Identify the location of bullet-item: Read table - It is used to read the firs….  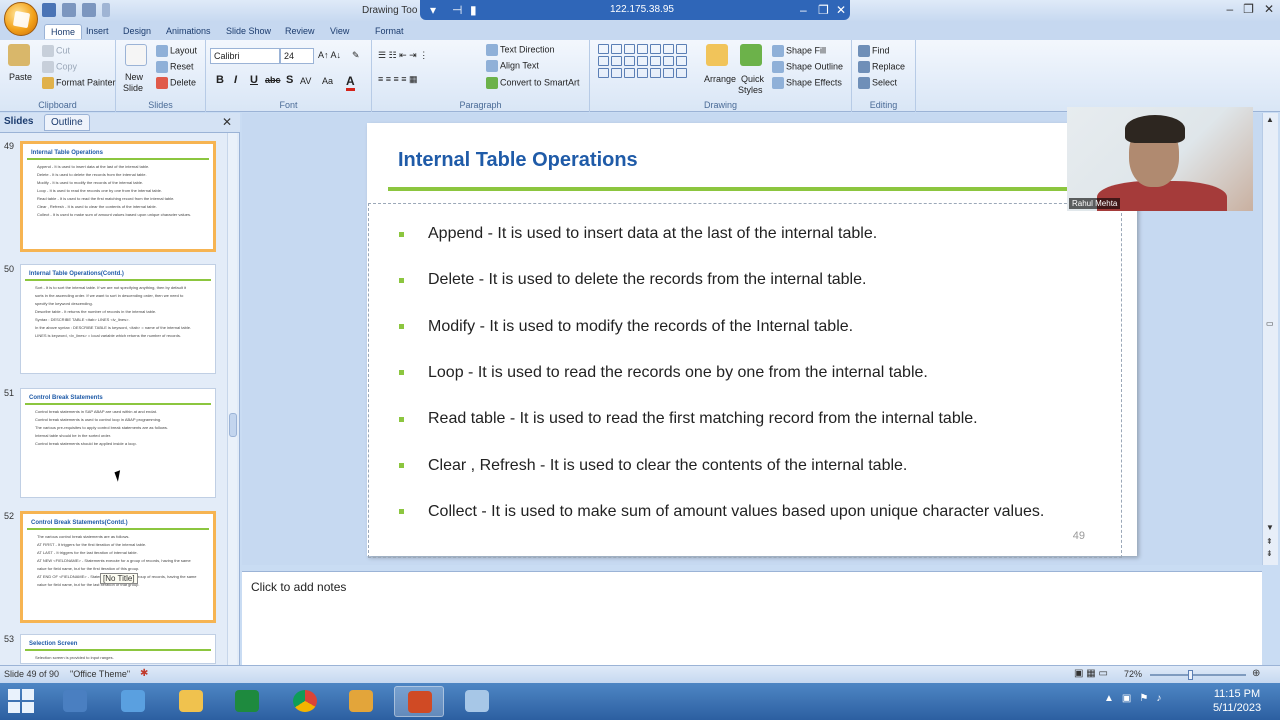
(688, 419).